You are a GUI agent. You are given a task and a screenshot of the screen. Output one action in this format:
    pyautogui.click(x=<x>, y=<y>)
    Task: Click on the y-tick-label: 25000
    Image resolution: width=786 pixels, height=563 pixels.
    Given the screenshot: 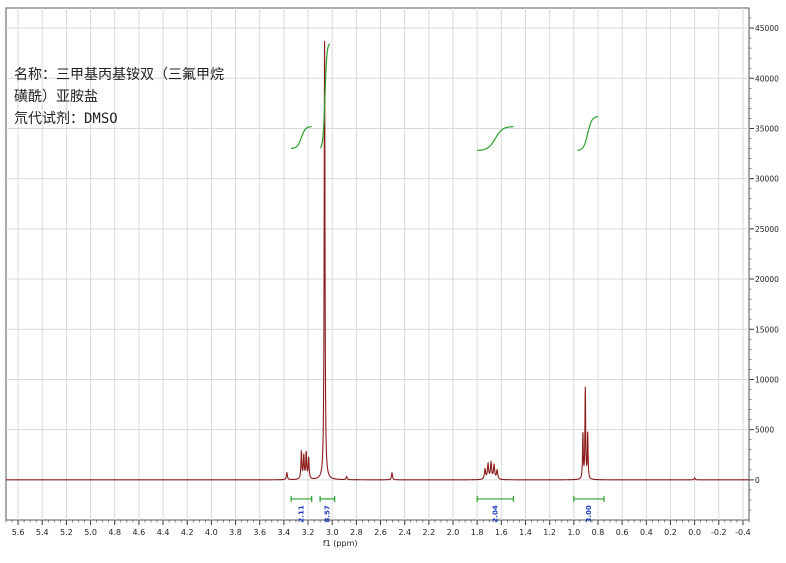 What is the action you would take?
    pyautogui.click(x=767, y=229)
    